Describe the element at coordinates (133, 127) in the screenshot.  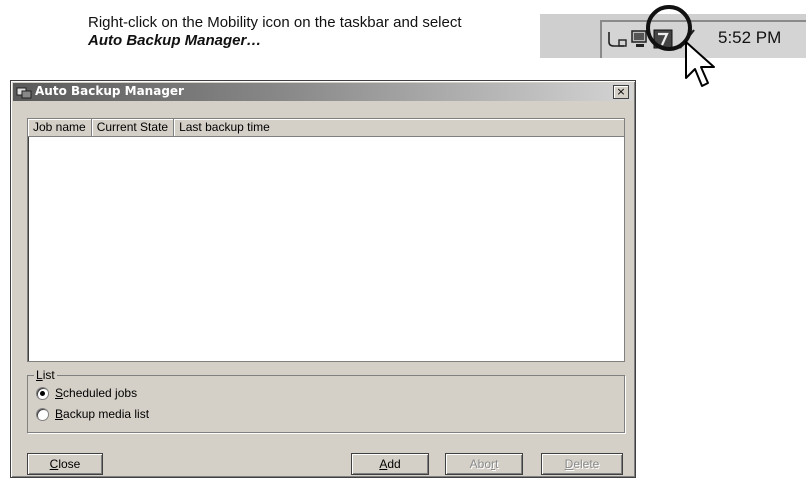
I see `column-header-current-state: Current State` at that location.